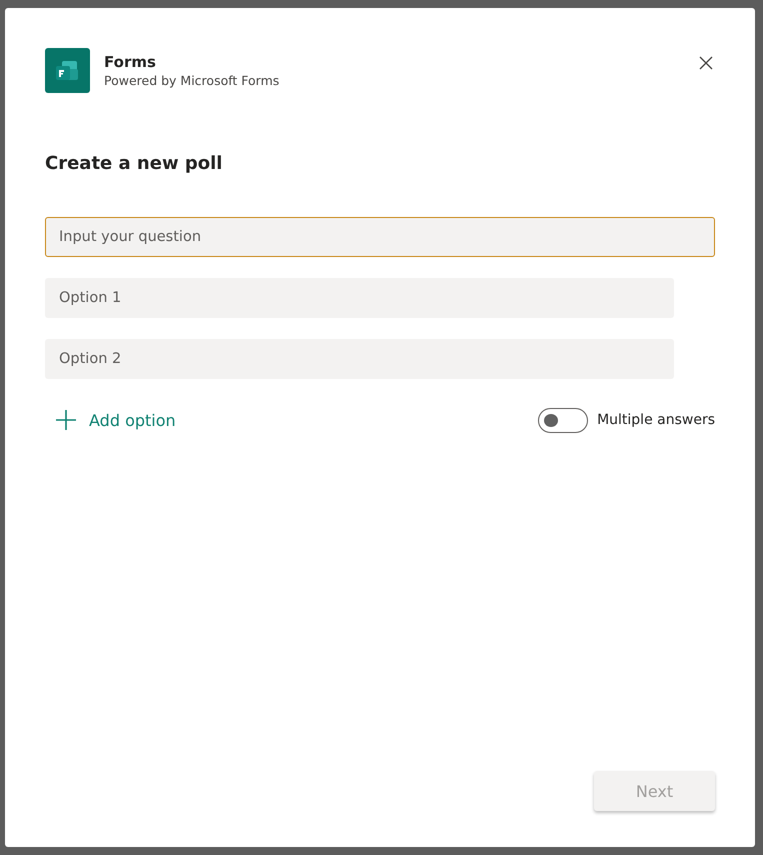  I want to click on option-field: Option 1, so click(359, 298).